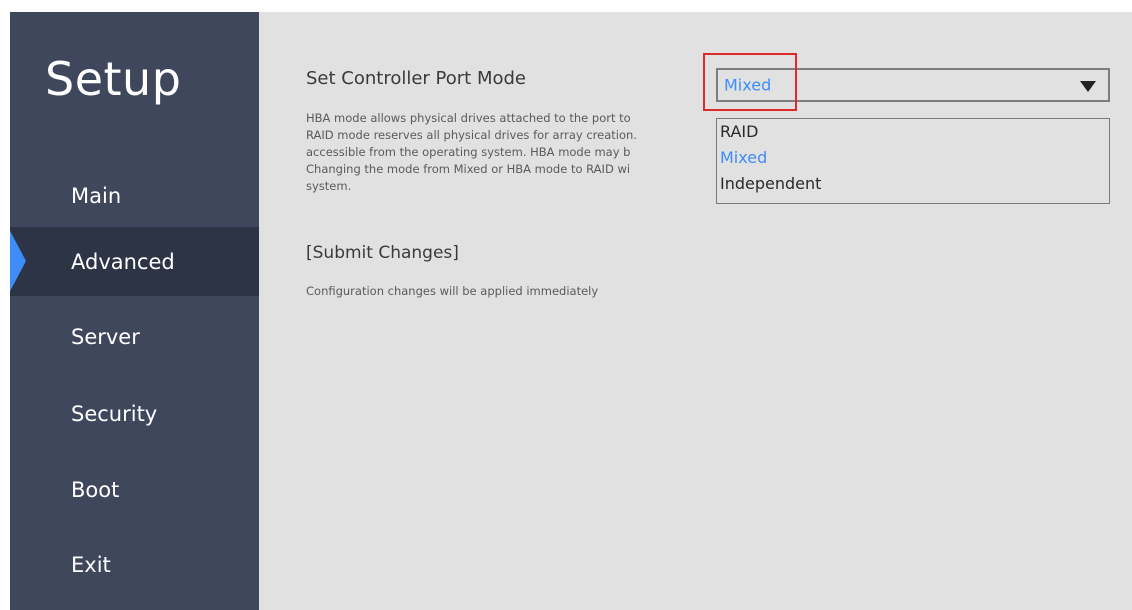  Describe the element at coordinates (114, 413) in the screenshot. I see `sidebar-item-label: Security` at that location.